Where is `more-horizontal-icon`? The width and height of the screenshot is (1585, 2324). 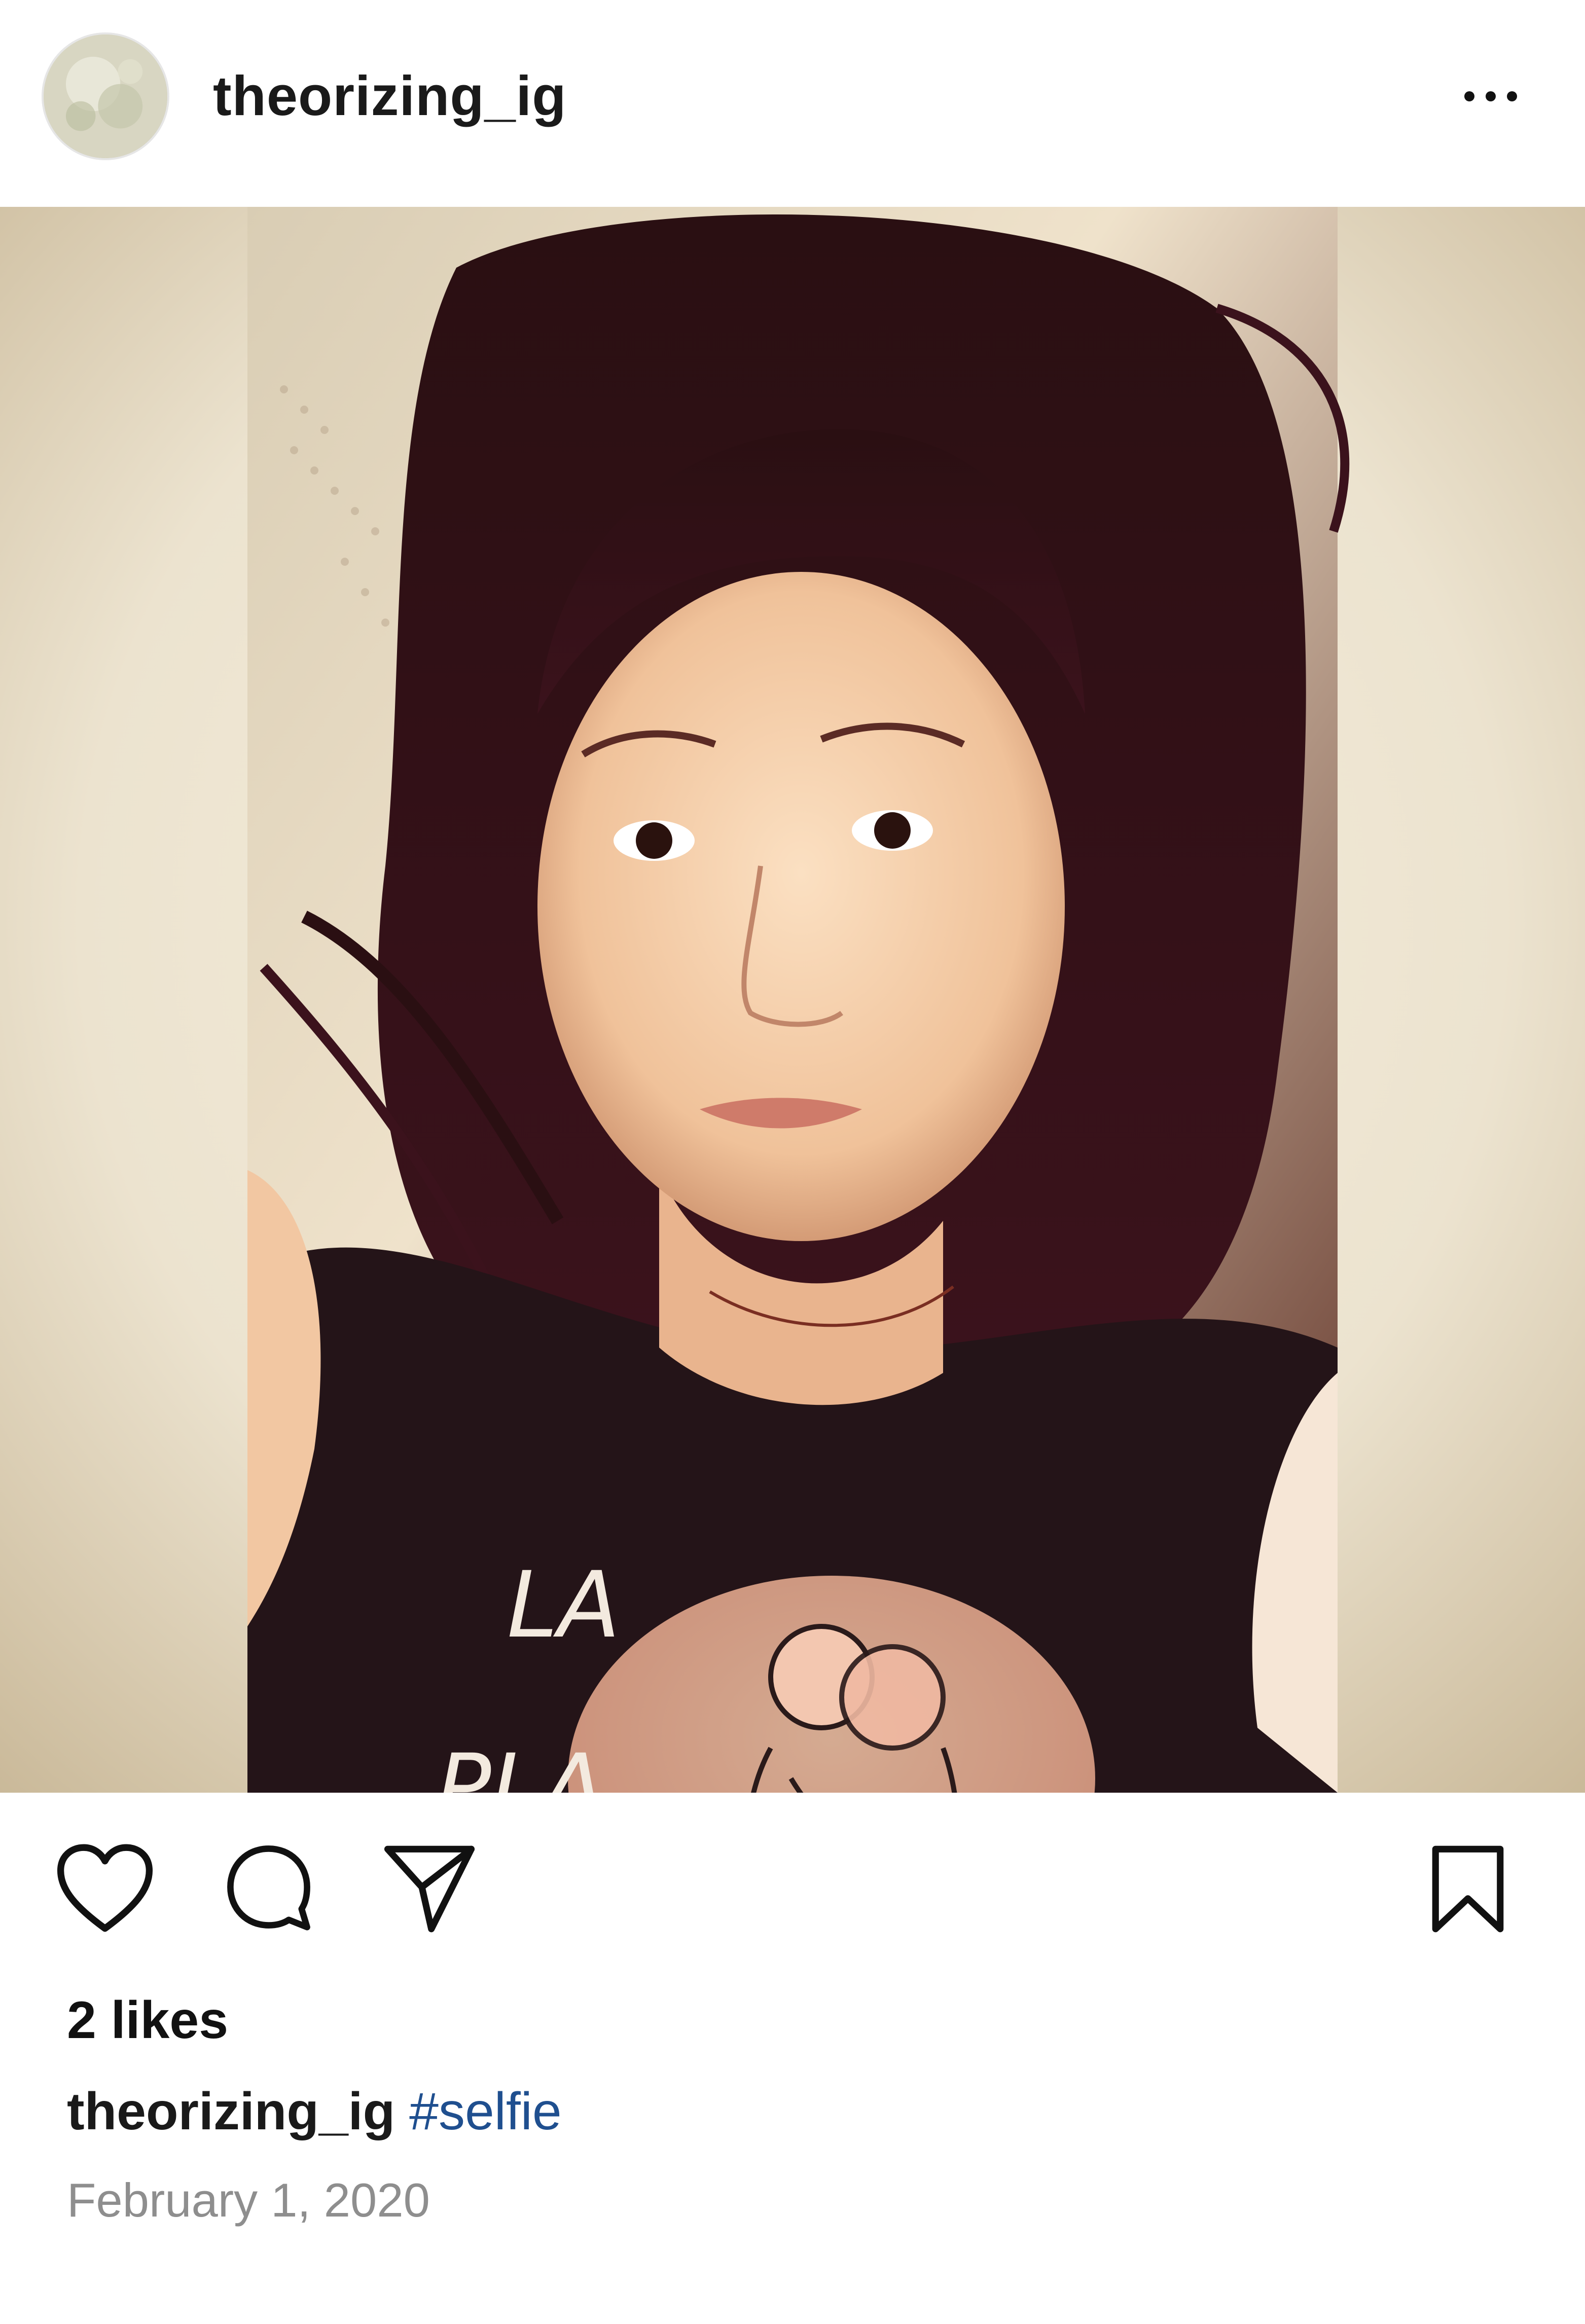 more-horizontal-icon is located at coordinates (1469, 96).